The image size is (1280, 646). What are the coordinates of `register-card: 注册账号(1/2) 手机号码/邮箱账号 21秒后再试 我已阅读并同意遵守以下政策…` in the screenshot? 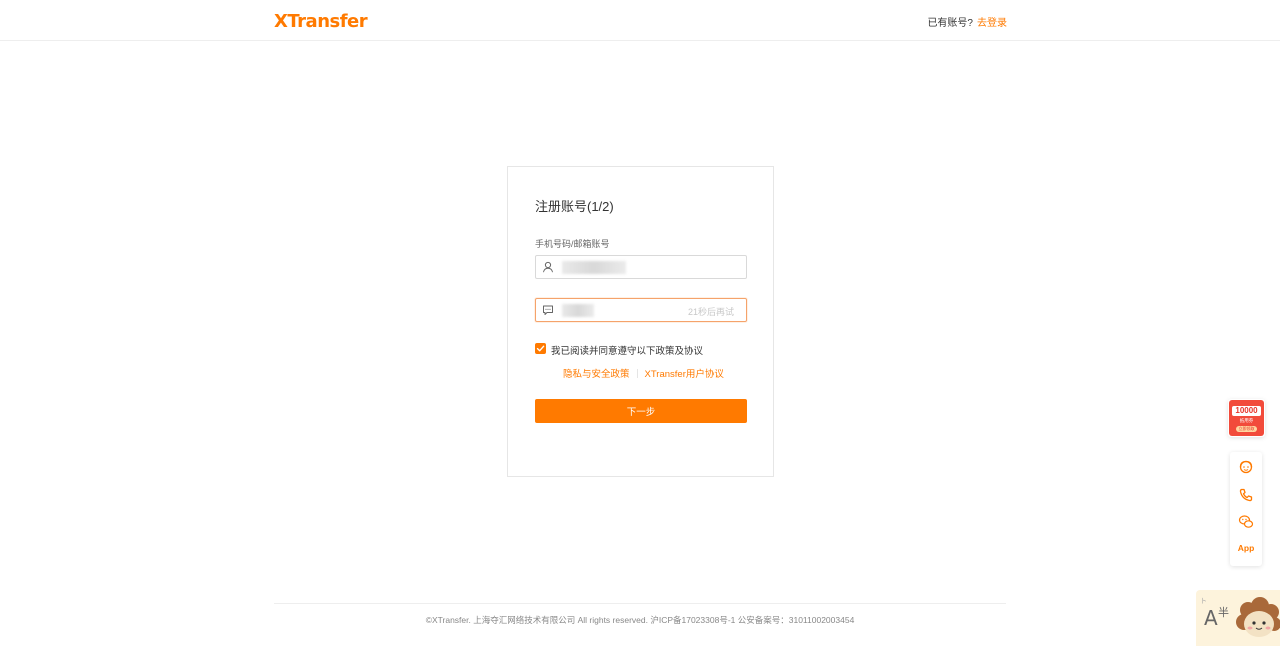 It's located at (640, 321).